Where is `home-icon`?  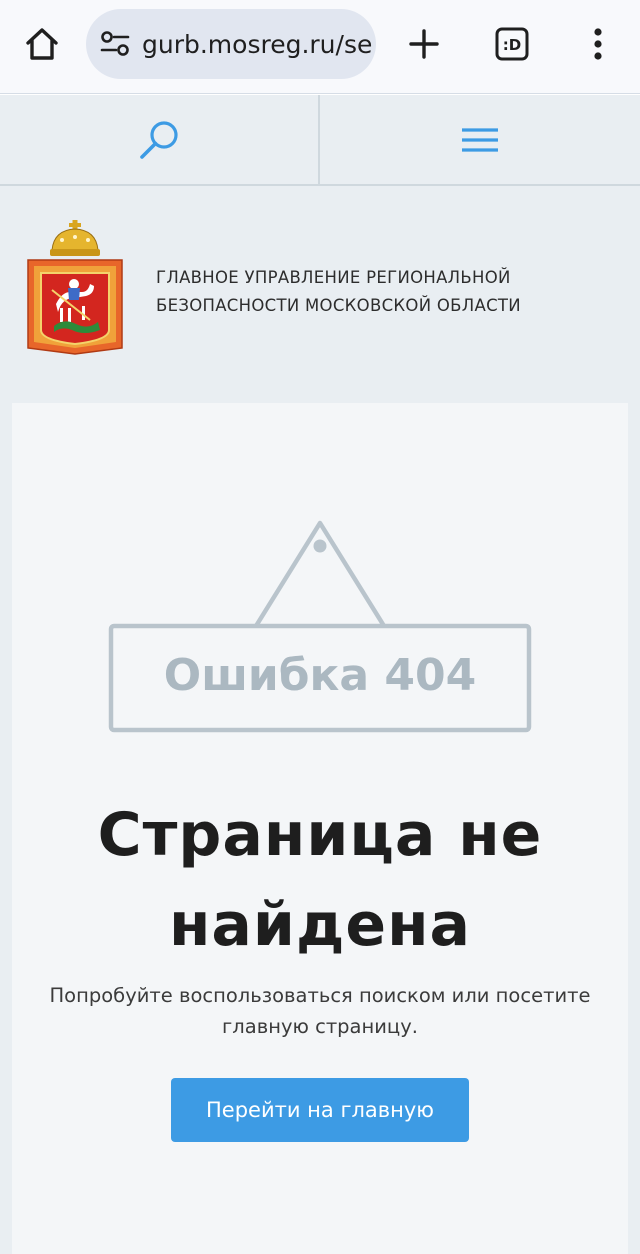
home-icon is located at coordinates (42, 44).